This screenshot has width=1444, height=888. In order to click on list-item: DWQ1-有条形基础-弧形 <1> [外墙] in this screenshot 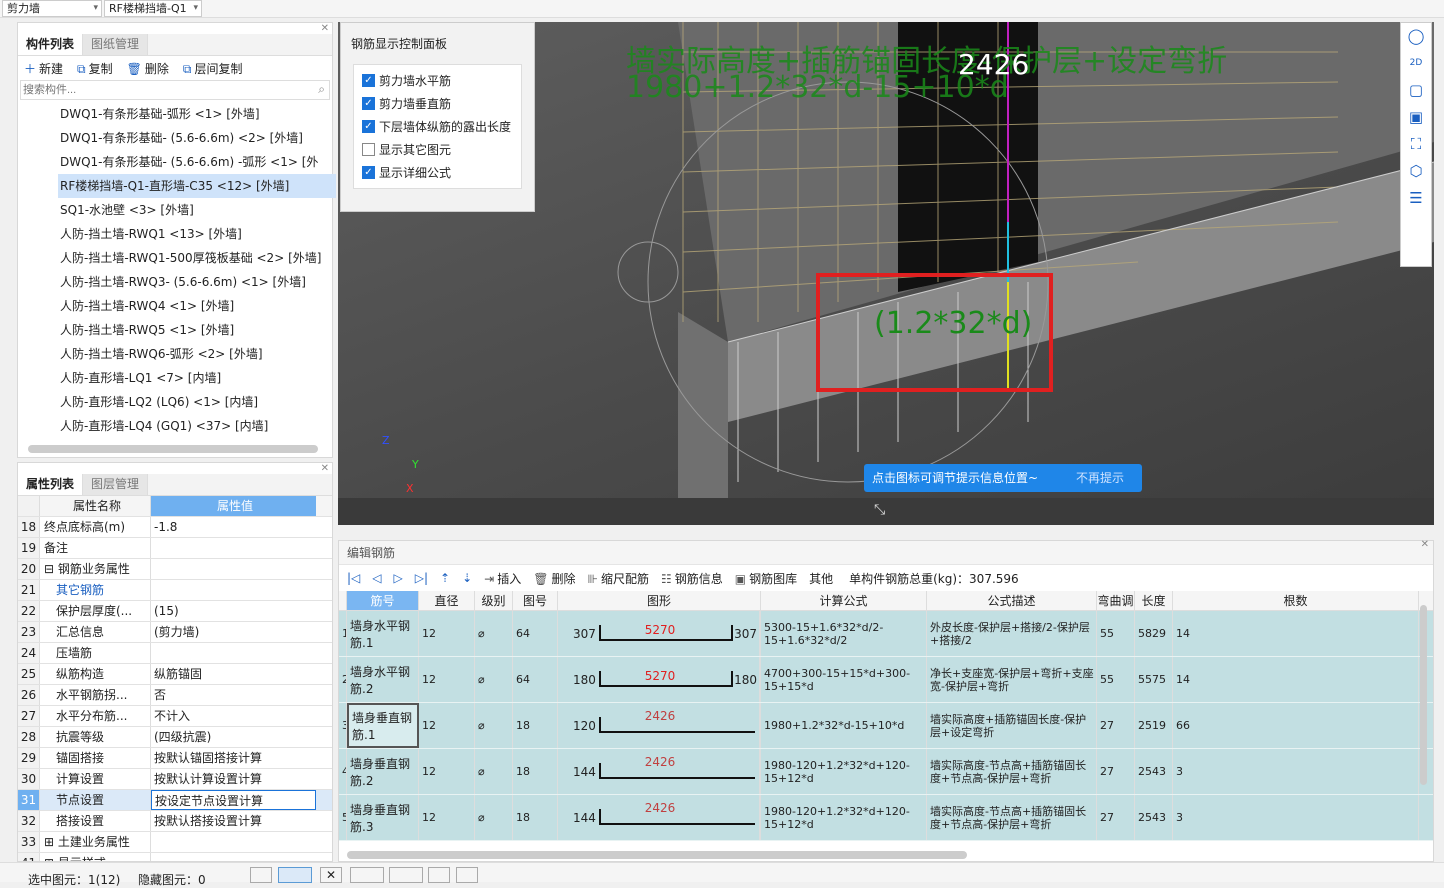, I will do `click(175, 114)`.